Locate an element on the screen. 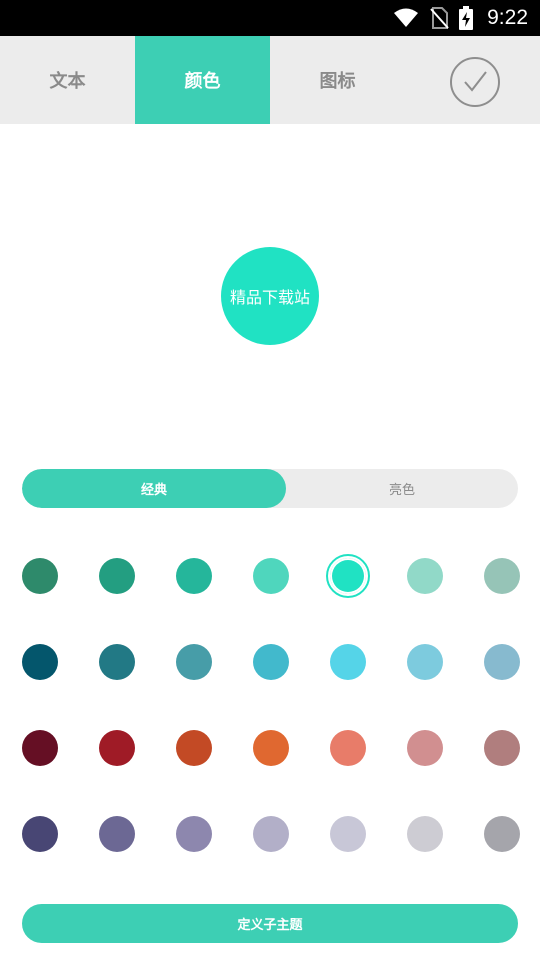 The width and height of the screenshot is (540, 960). tab-bar: 文本 颜色 图标 is located at coordinates (270, 80).